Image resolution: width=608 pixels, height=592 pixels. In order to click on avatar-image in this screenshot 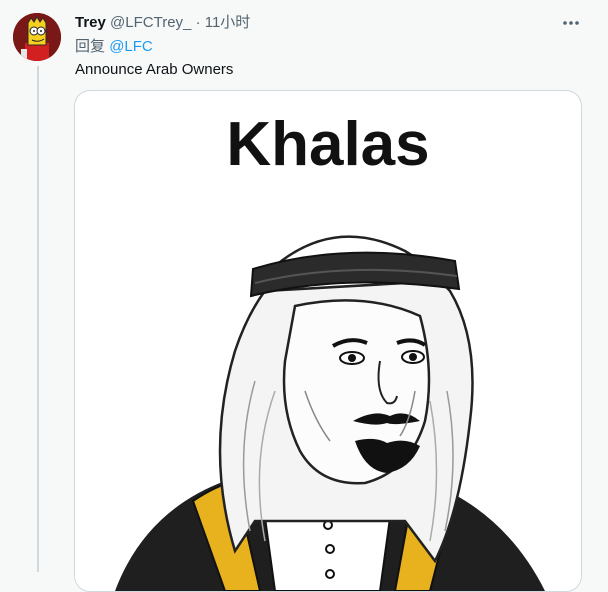, I will do `click(37, 37)`.